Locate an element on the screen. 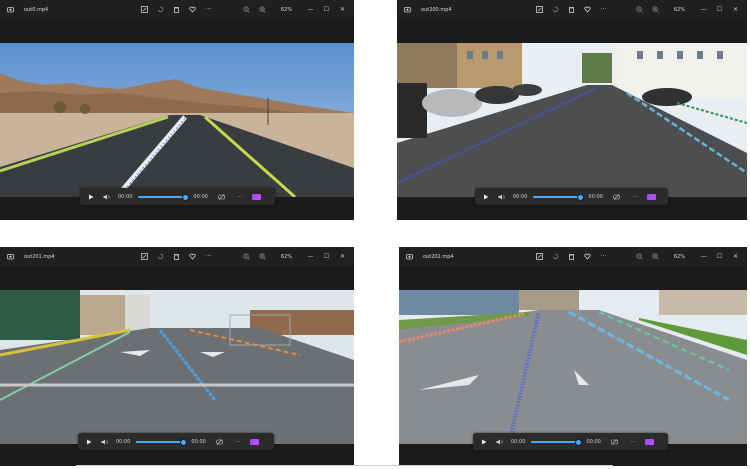 The image size is (750, 469). title-bar: out200.mp4 ··· 62% — ☐ ✕ is located at coordinates (572, 9).